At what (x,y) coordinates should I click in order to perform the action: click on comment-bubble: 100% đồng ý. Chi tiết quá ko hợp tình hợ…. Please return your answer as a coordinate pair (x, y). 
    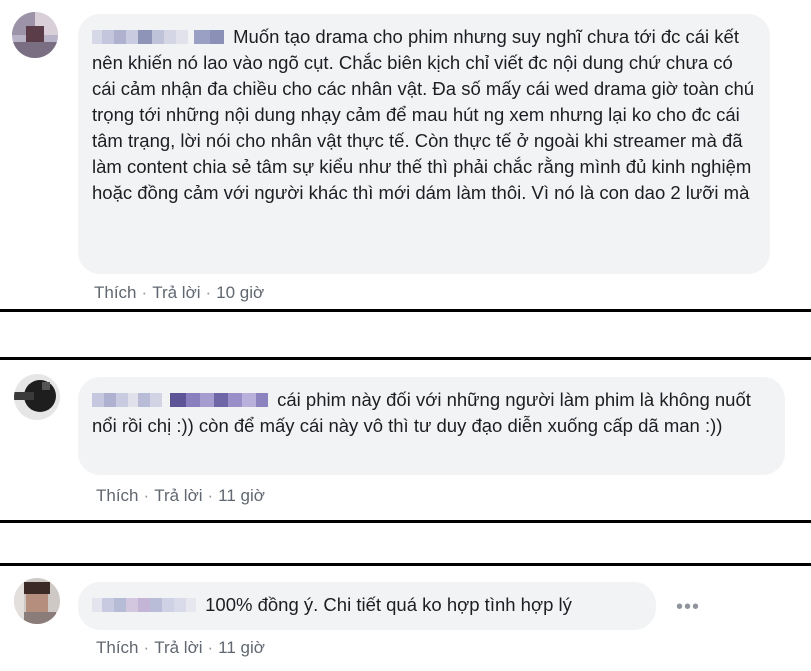
    Looking at the image, I should click on (367, 606).